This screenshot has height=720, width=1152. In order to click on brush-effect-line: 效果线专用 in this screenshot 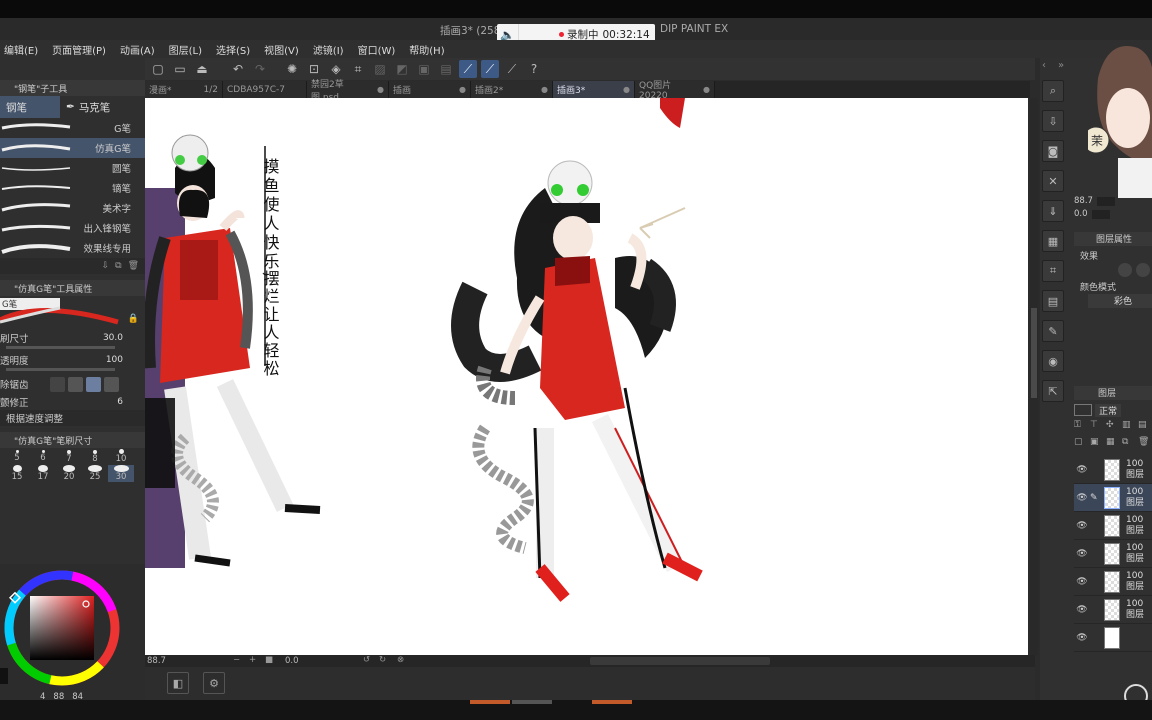, I will do `click(72, 248)`.